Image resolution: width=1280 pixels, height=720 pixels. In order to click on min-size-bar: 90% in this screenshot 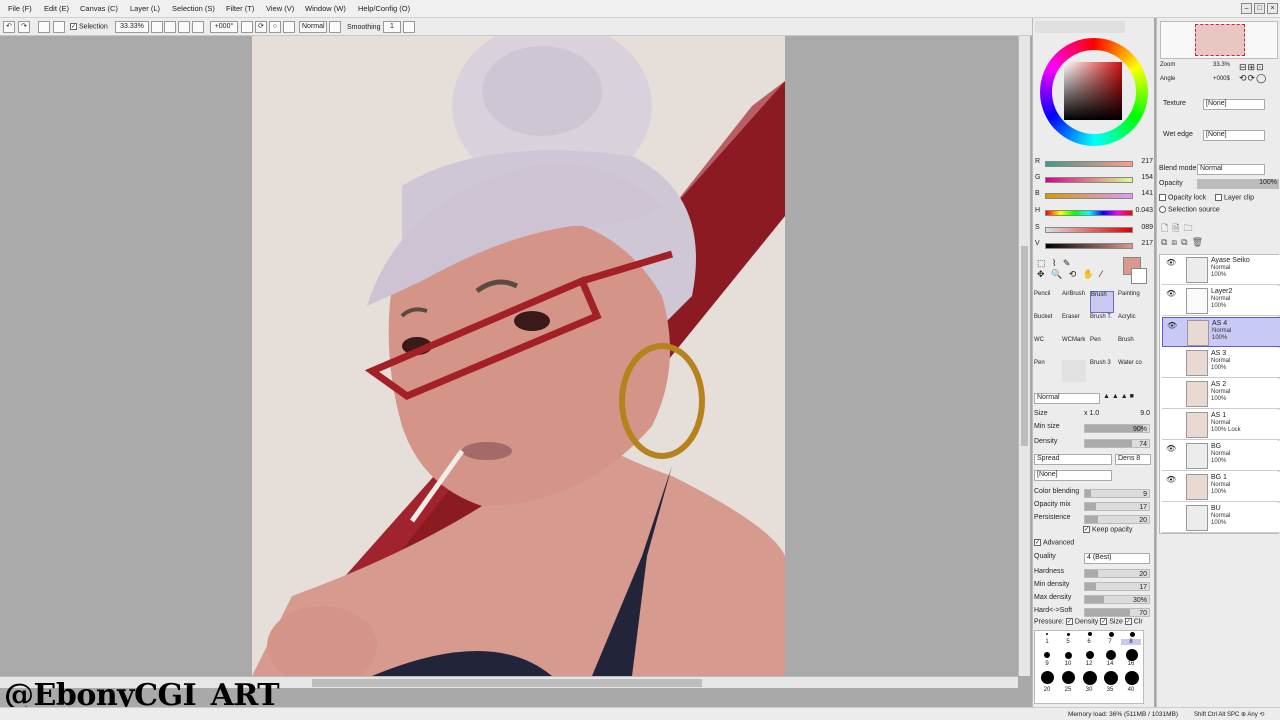, I will do `click(1117, 428)`.